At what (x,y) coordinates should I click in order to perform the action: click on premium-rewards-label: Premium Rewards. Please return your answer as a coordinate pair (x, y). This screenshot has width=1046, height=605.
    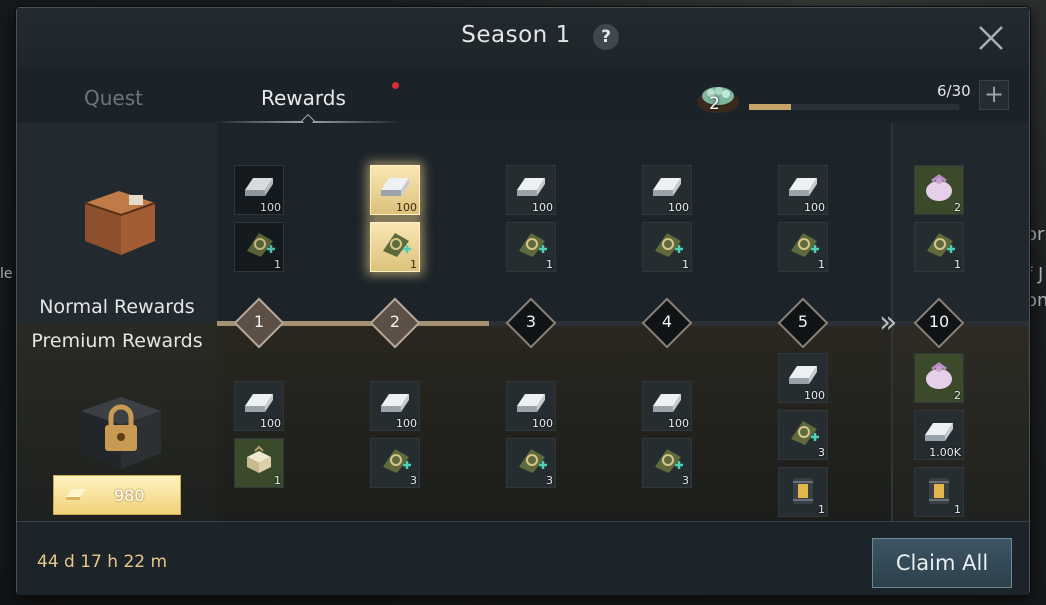
    Looking at the image, I should click on (117, 341).